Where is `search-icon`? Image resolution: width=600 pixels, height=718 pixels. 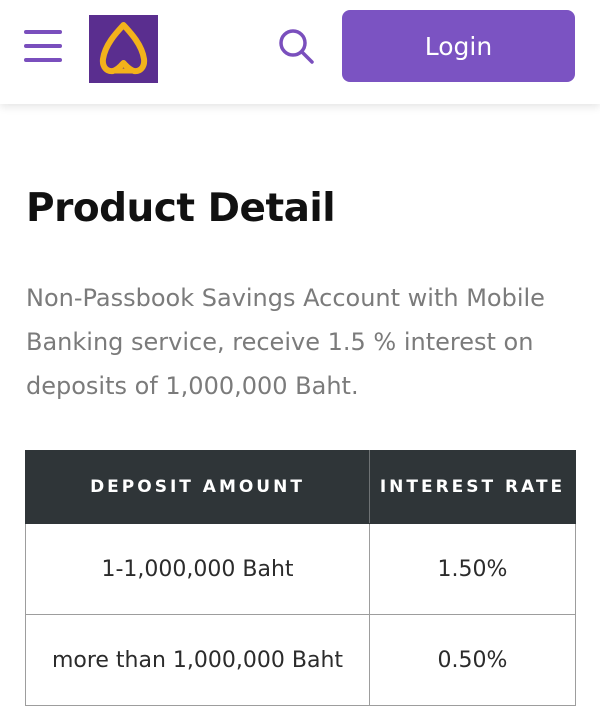
search-icon is located at coordinates (296, 46).